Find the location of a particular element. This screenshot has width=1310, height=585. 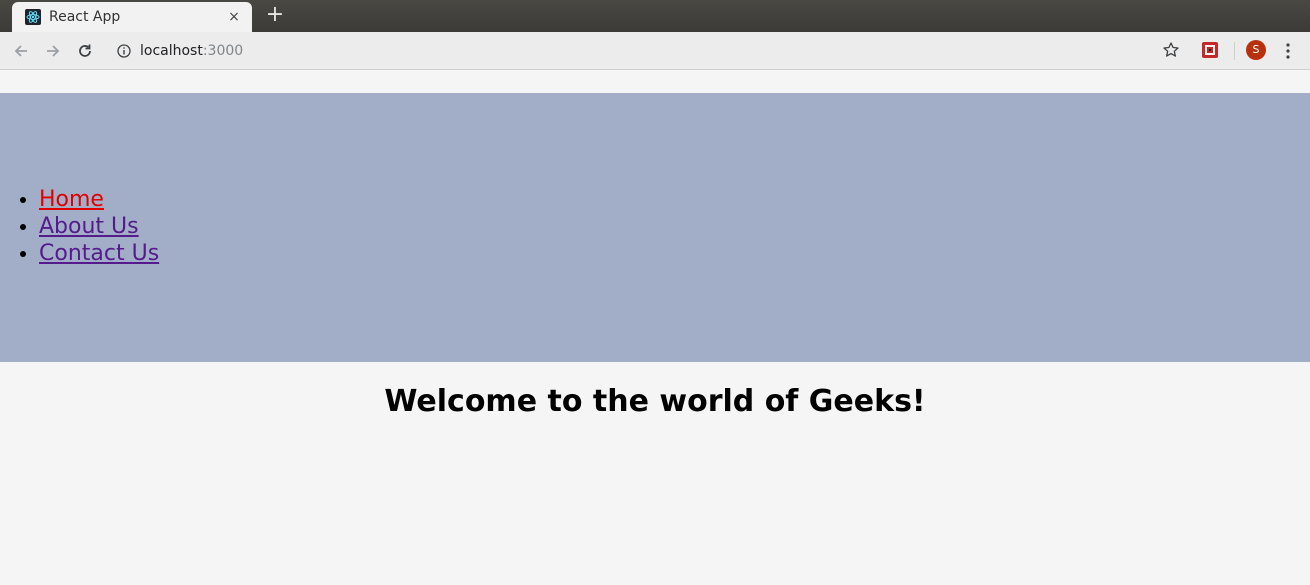

page-title: Welcome to the world of Geeks! is located at coordinates (655, 401).